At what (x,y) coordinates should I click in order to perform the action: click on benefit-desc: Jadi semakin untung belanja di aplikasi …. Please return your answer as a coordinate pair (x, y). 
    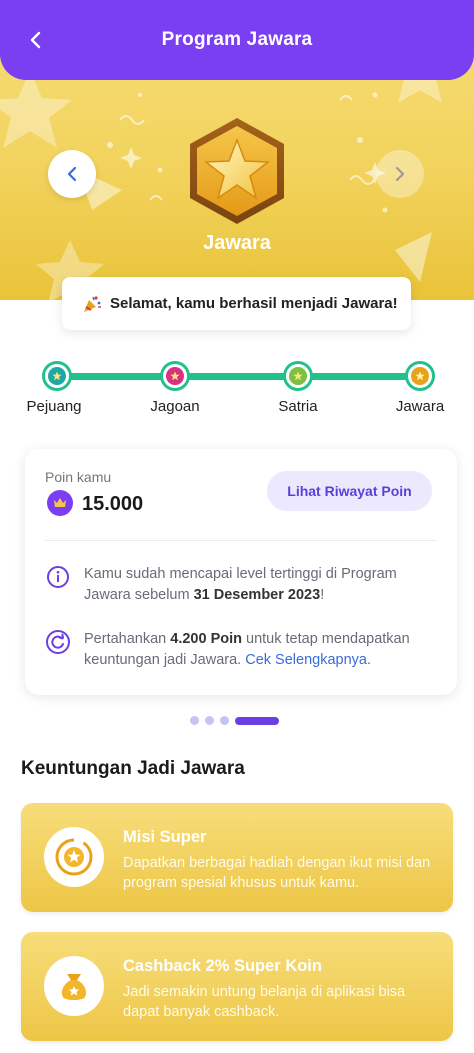
    Looking at the image, I should click on (264, 1002).